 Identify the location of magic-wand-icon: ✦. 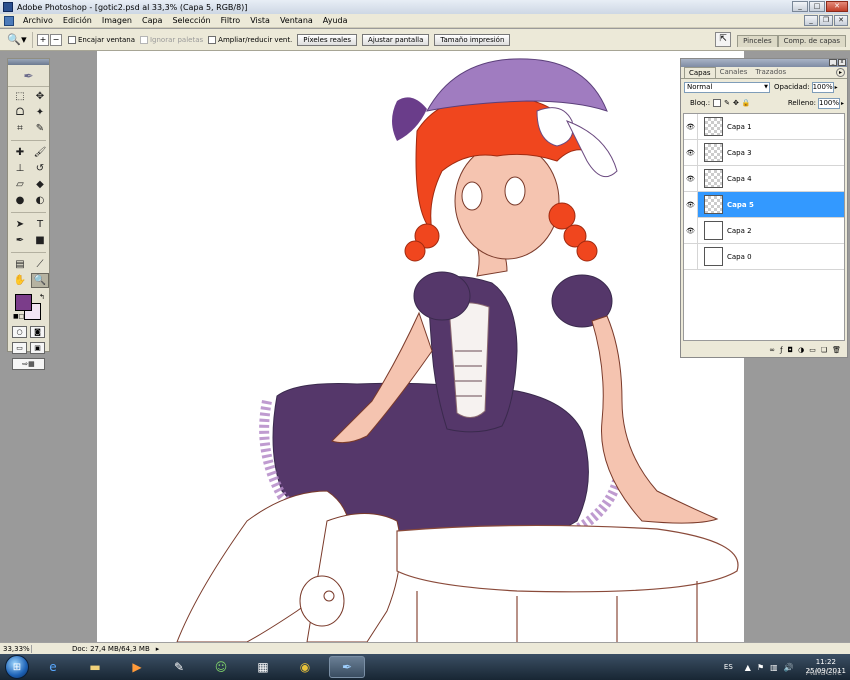
(40, 112).